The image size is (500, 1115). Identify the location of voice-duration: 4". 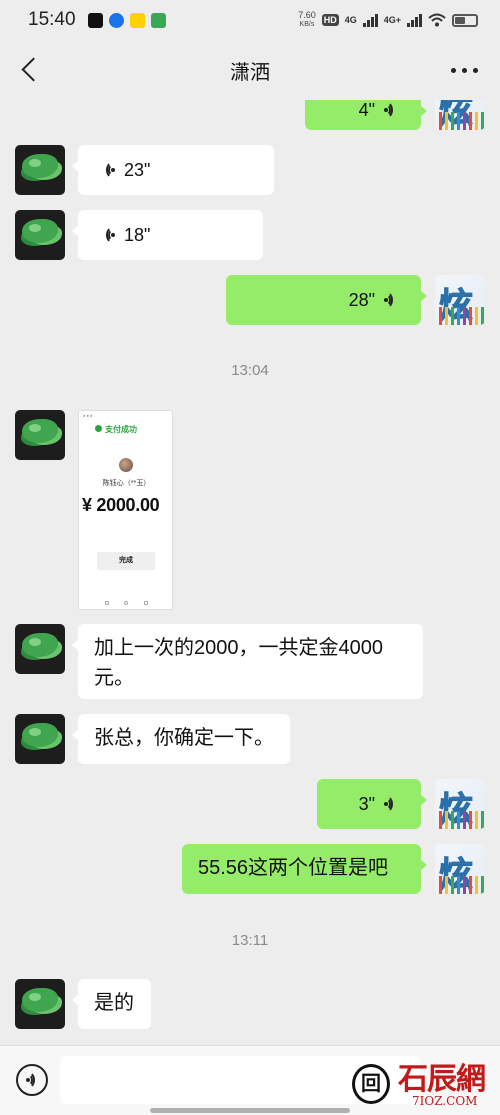
(366, 110).